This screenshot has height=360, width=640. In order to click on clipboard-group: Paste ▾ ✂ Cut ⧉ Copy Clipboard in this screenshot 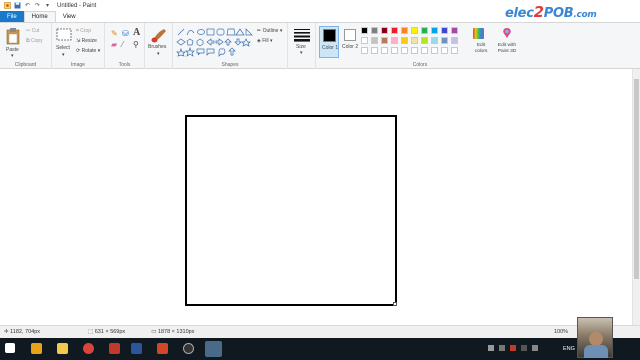, I will do `click(26, 46)`.